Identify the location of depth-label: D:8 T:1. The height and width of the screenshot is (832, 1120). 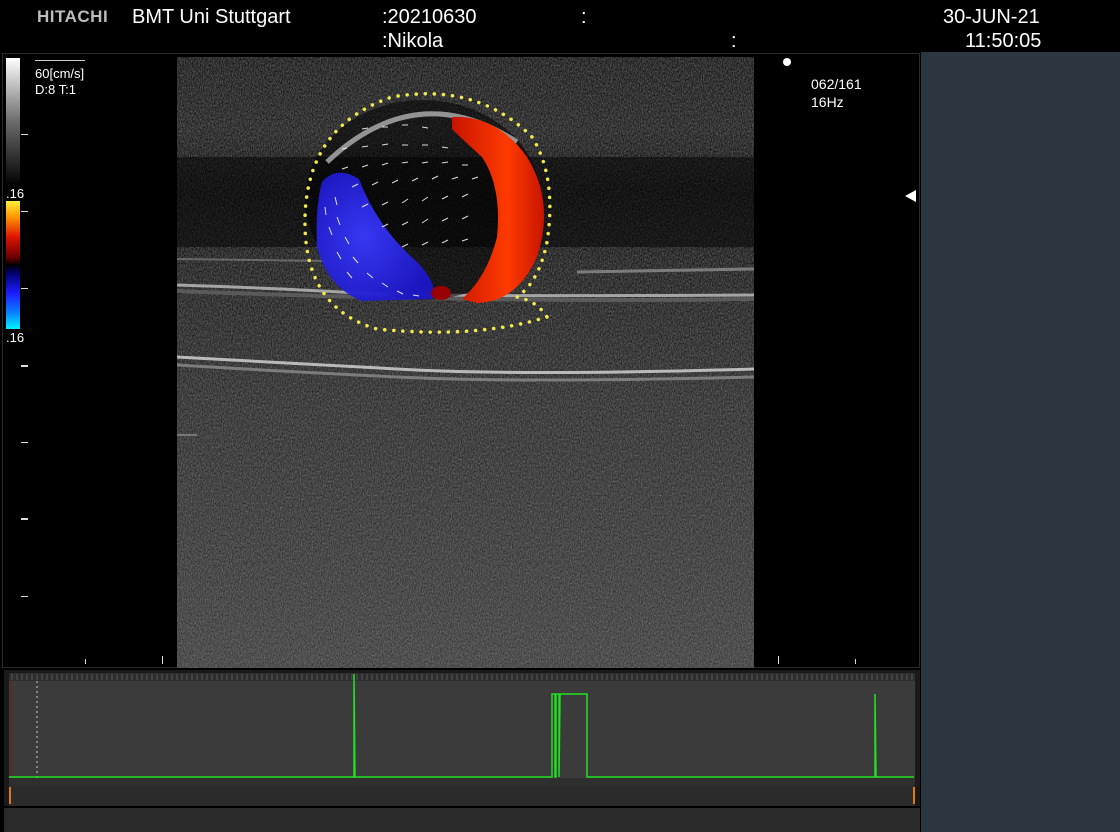
(55, 89).